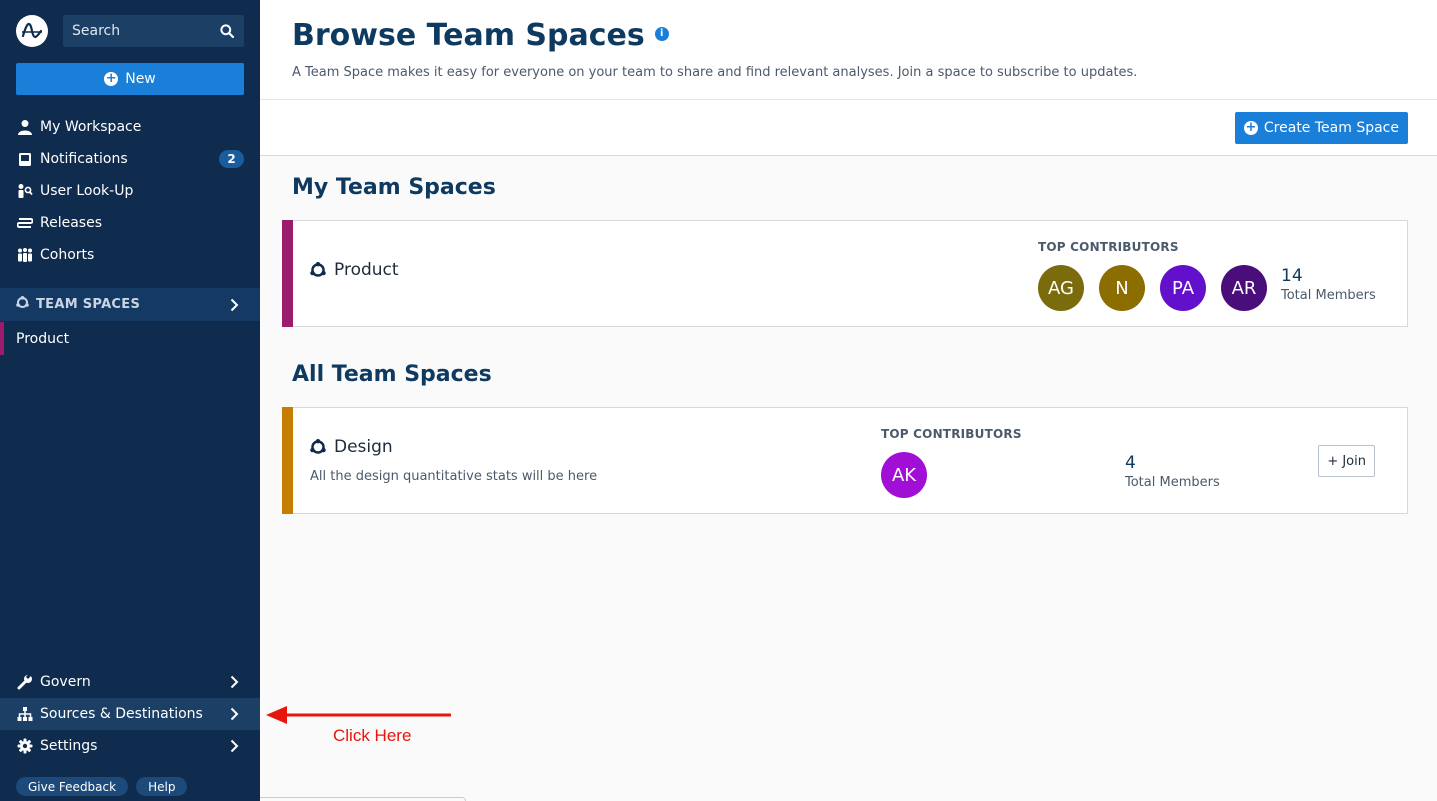 This screenshot has height=801, width=1437. What do you see at coordinates (67, 255) in the screenshot?
I see `sidebar-item-label: Cohorts` at bounding box center [67, 255].